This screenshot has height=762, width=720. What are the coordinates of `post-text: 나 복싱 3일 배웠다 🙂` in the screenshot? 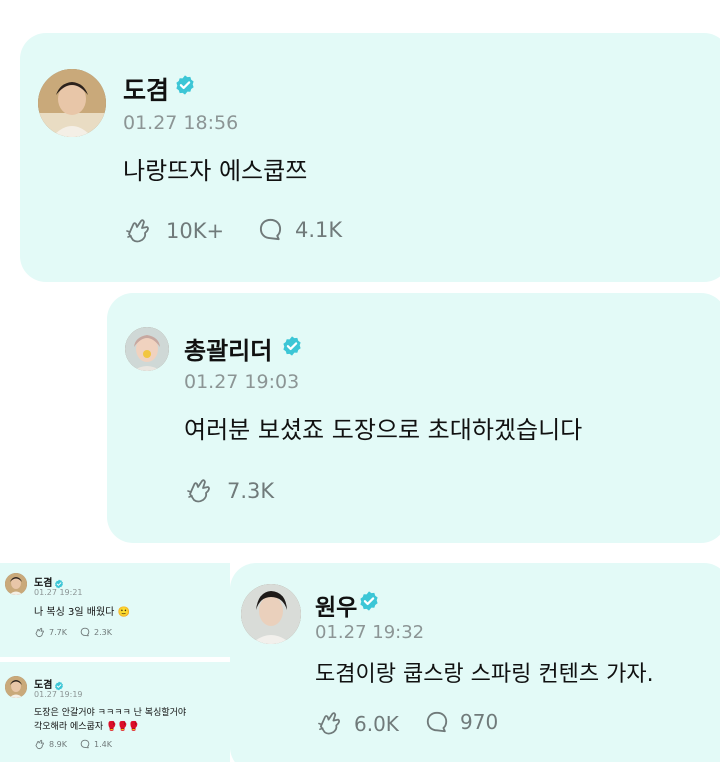 It's located at (82, 610).